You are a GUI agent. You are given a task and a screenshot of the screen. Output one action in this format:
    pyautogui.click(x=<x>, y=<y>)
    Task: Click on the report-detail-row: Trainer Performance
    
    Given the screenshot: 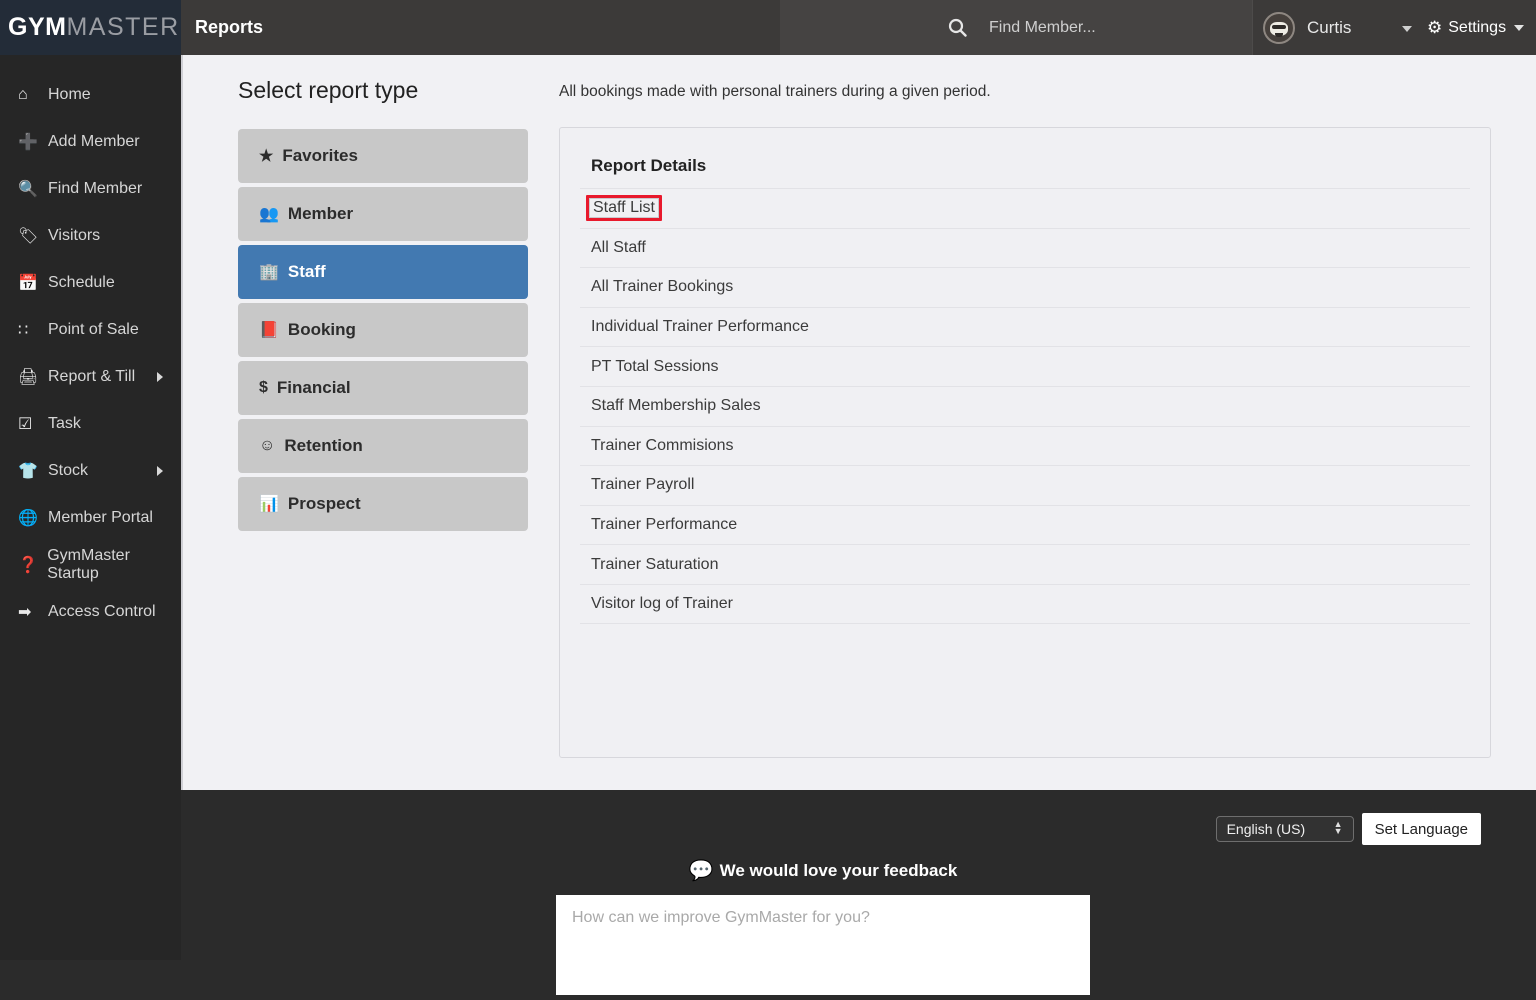 What is the action you would take?
    pyautogui.click(x=1025, y=524)
    